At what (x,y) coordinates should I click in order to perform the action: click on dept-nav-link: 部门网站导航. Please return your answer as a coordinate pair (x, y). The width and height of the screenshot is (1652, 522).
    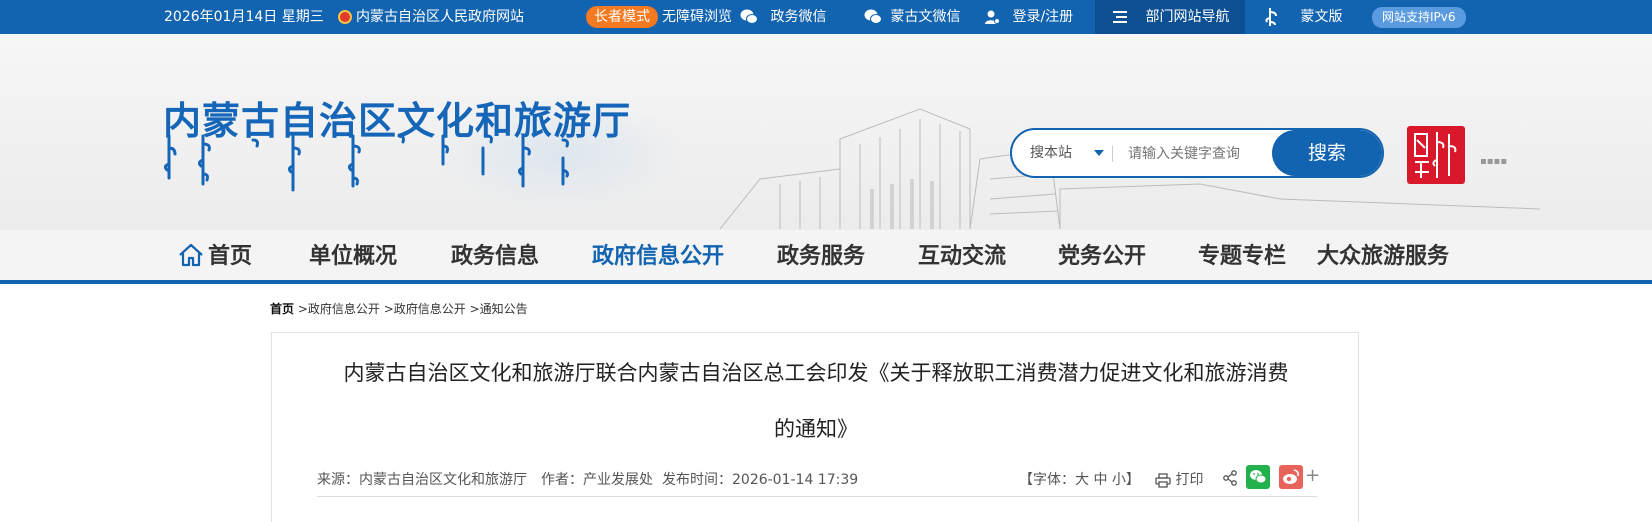
    Looking at the image, I should click on (1171, 17).